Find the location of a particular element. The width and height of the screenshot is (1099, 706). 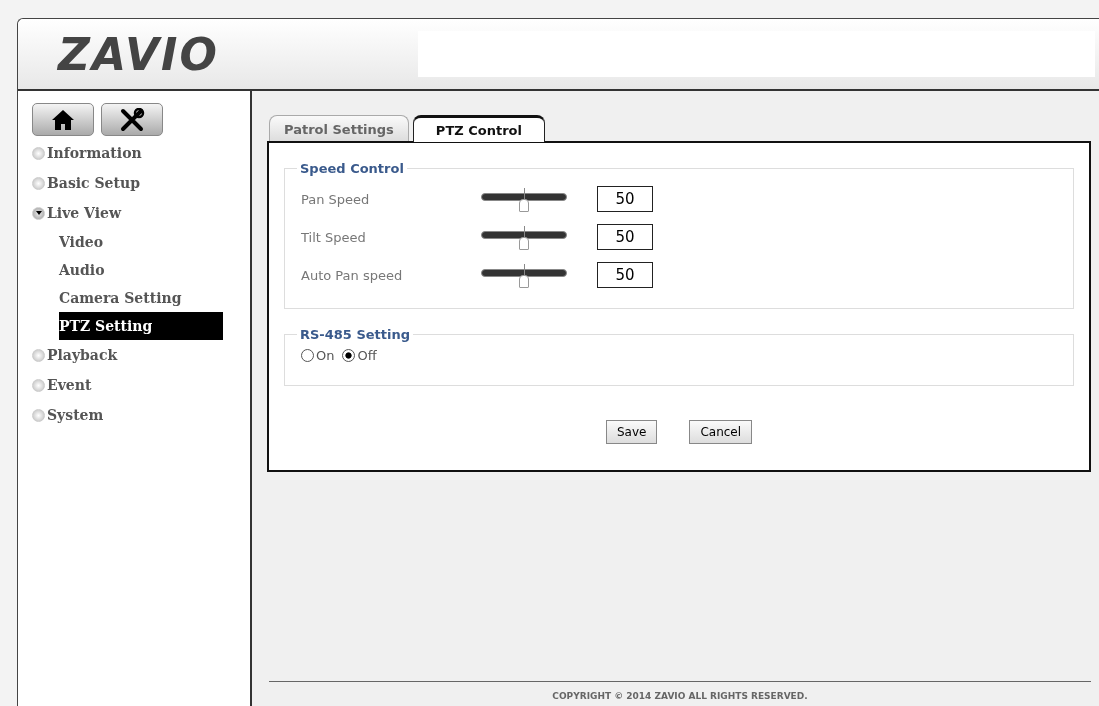

field-label: Pan Speed is located at coordinates (336, 199).